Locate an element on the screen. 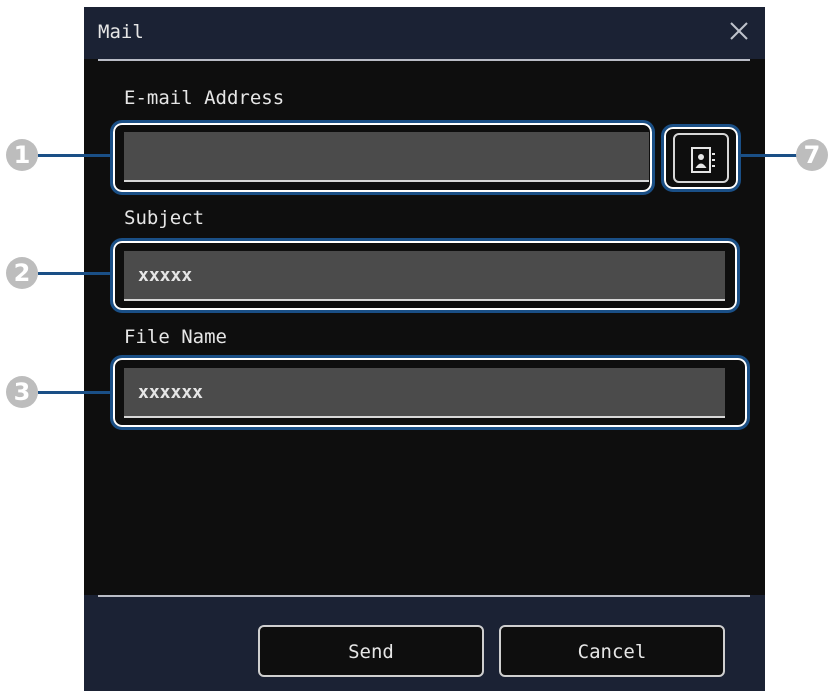  close-icon is located at coordinates (739, 31).